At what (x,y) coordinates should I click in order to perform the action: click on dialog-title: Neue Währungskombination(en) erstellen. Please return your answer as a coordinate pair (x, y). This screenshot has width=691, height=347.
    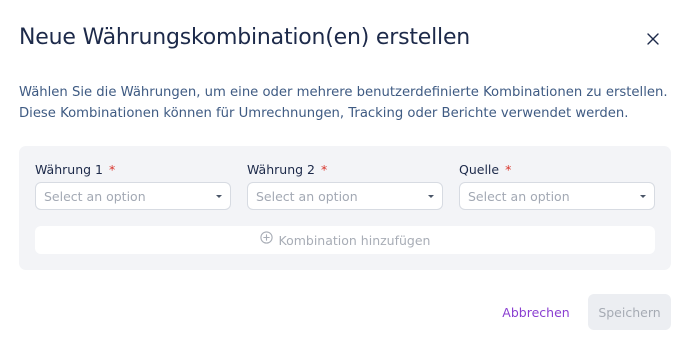
    Looking at the image, I should click on (245, 37).